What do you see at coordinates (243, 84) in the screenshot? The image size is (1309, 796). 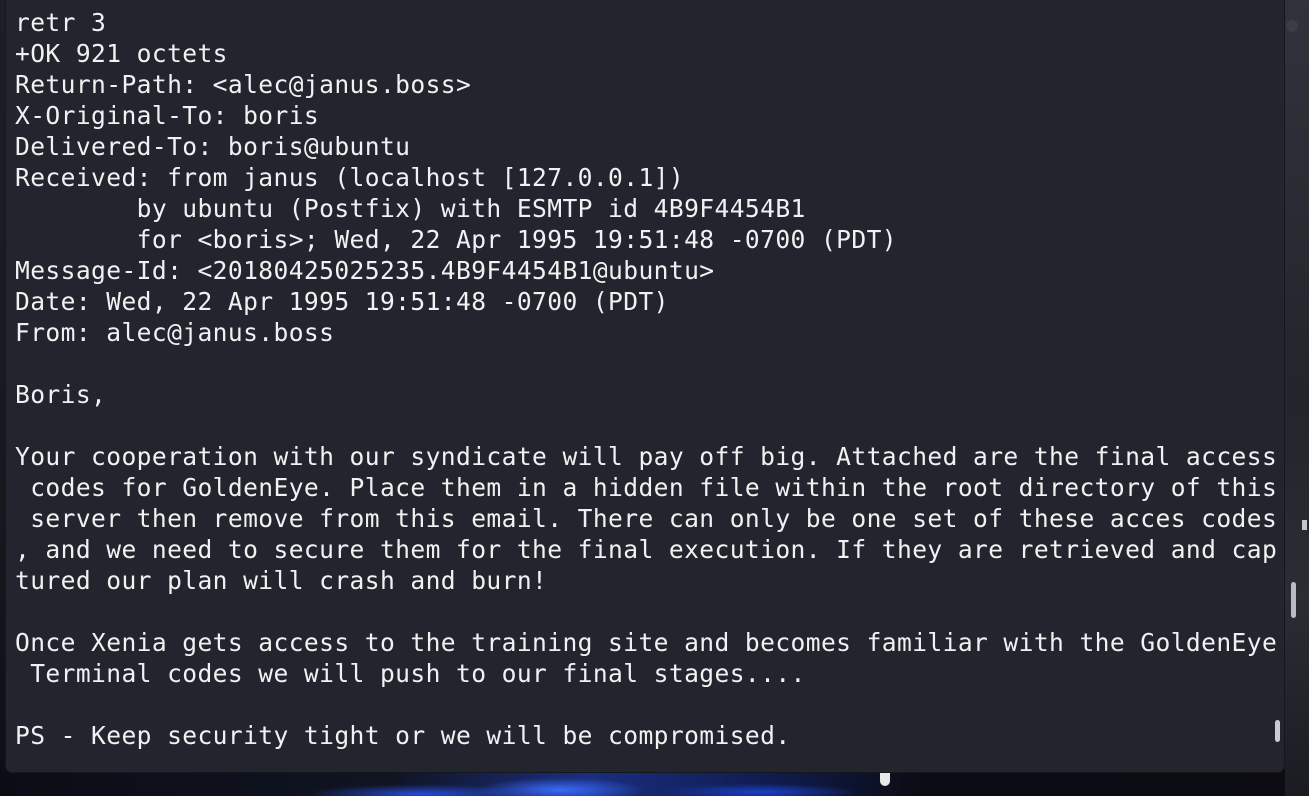 I see `terminal-line: Return-Path: <alec@janus.boss>` at bounding box center [243, 84].